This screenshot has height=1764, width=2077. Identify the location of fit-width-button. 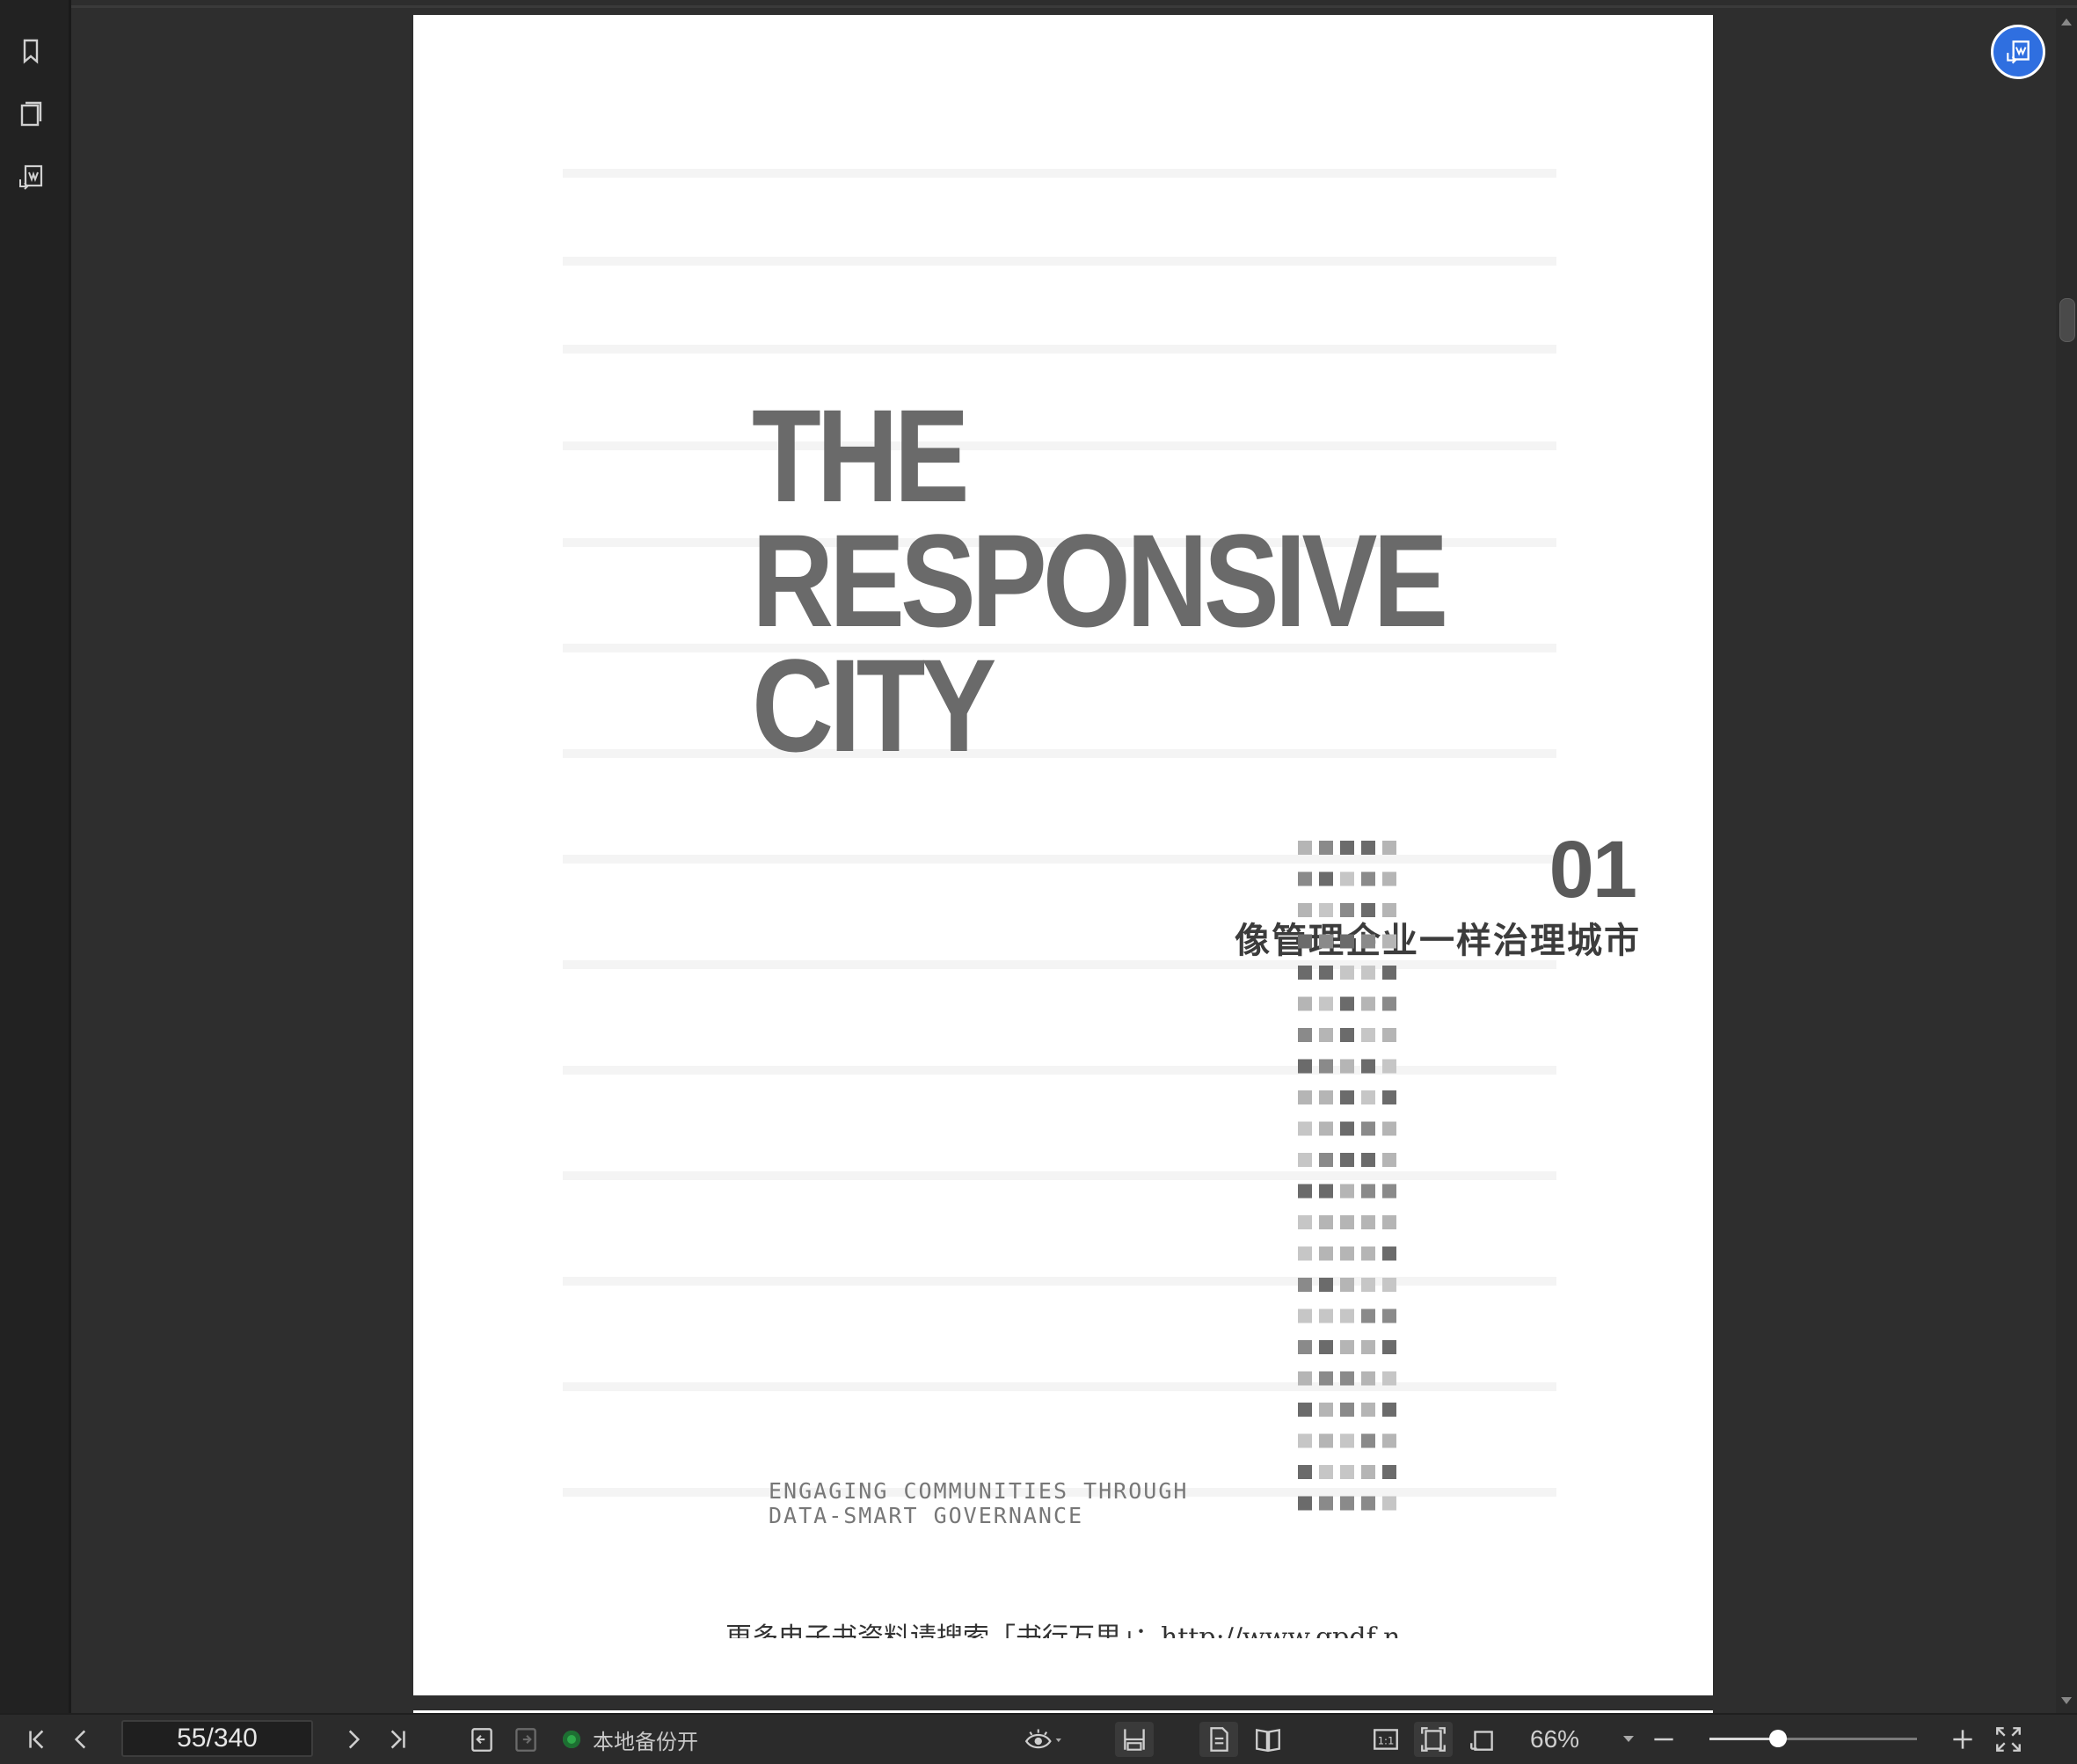
(1134, 1739).